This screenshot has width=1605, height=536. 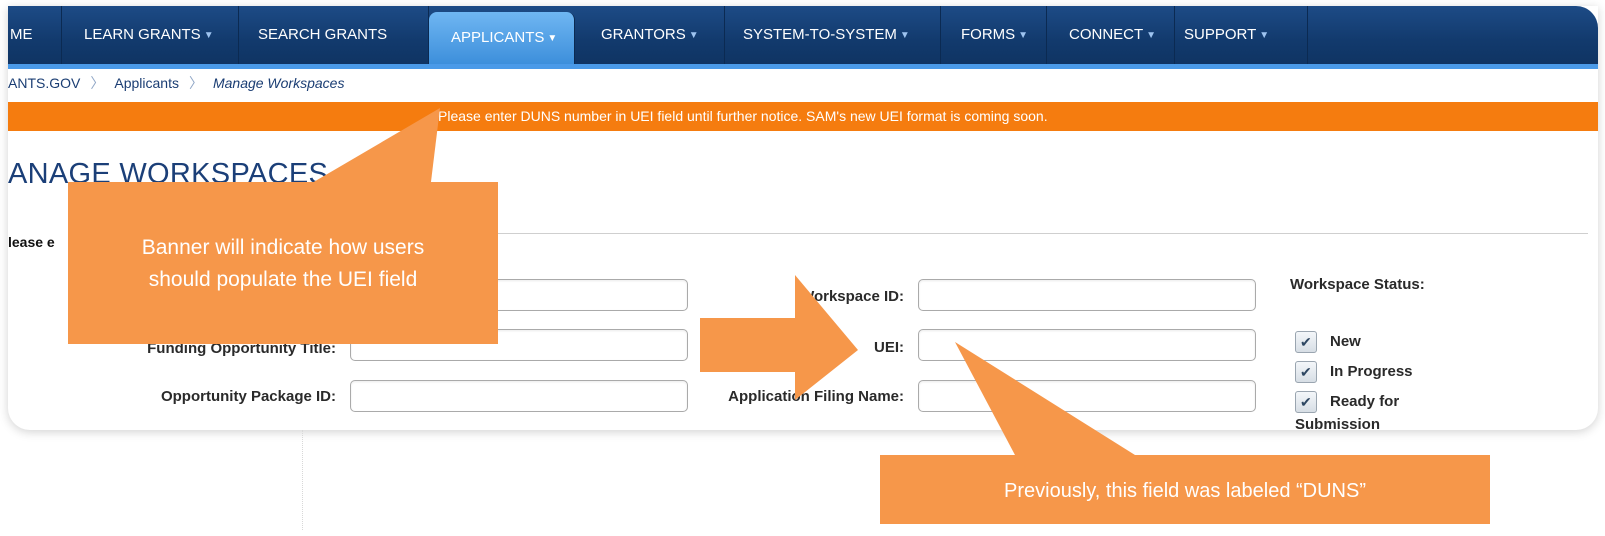 I want to click on instruction-text: lease e, so click(x=31, y=242).